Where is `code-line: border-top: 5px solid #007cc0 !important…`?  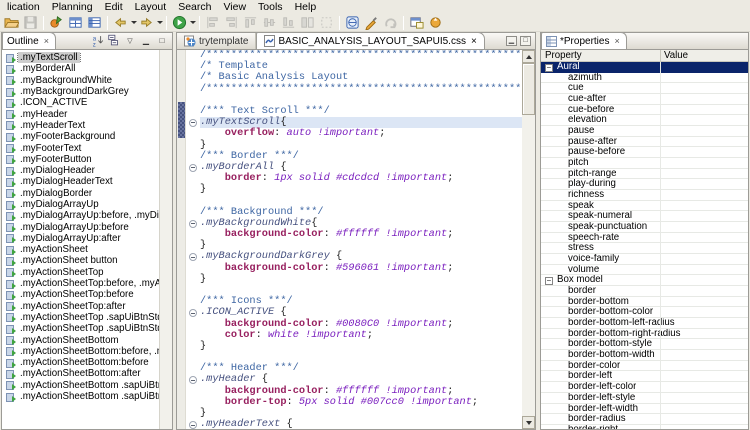
code-line: border-top: 5px solid #007cc0 !important… is located at coordinates (361, 402).